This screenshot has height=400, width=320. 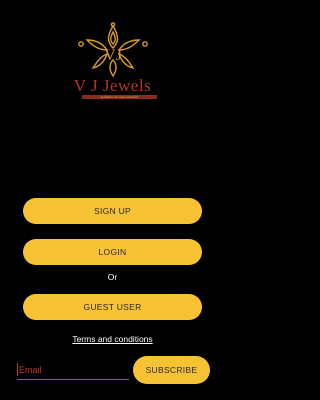 I want to click on email-field, so click(x=73, y=370).